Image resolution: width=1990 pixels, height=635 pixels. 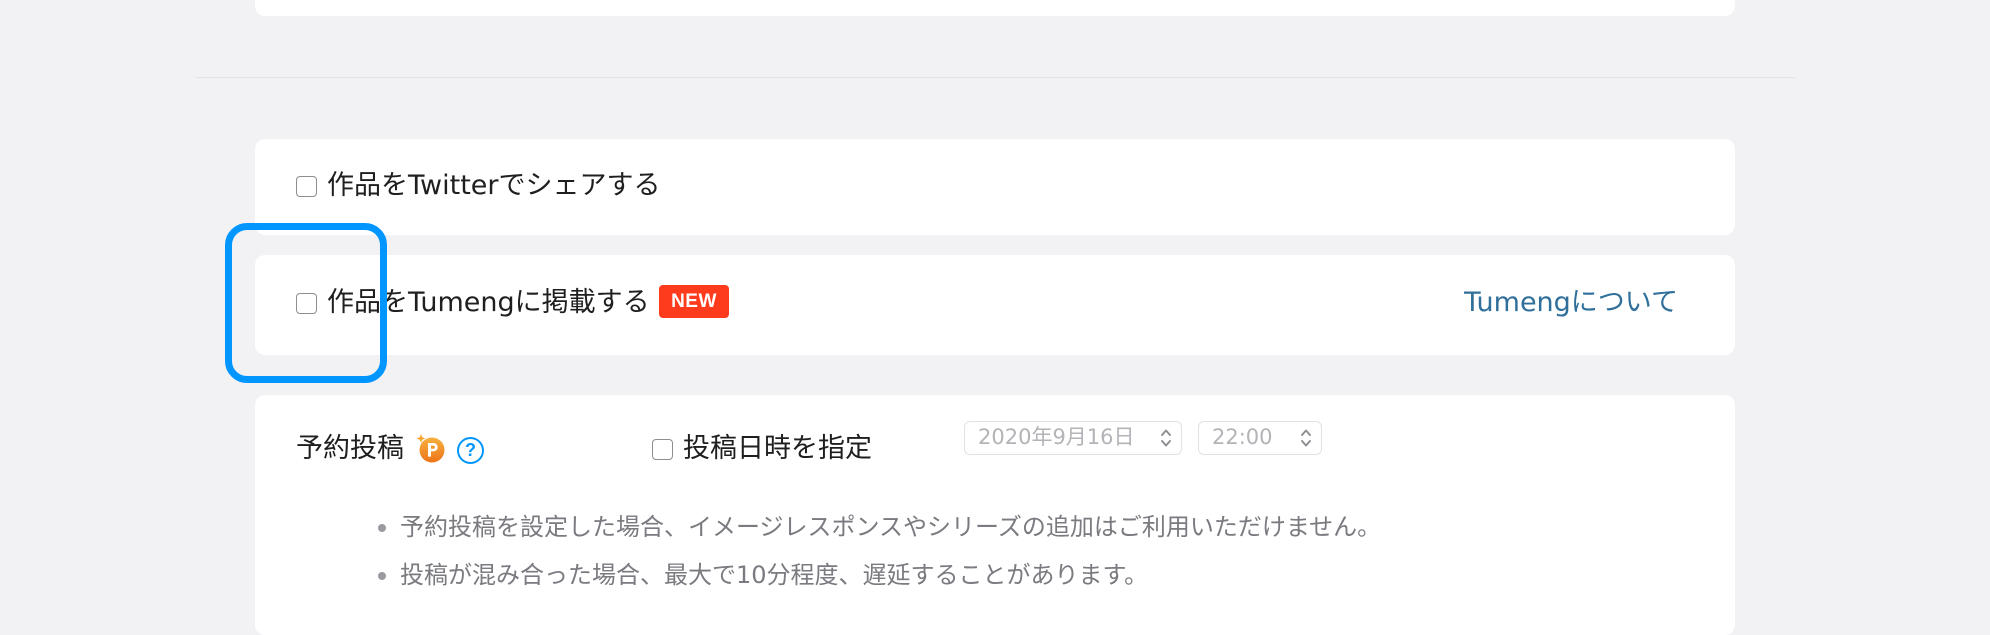 I want to click on tumeng-card: 作品をTumengに掲載する NEW Tumengについて, so click(x=995, y=305).